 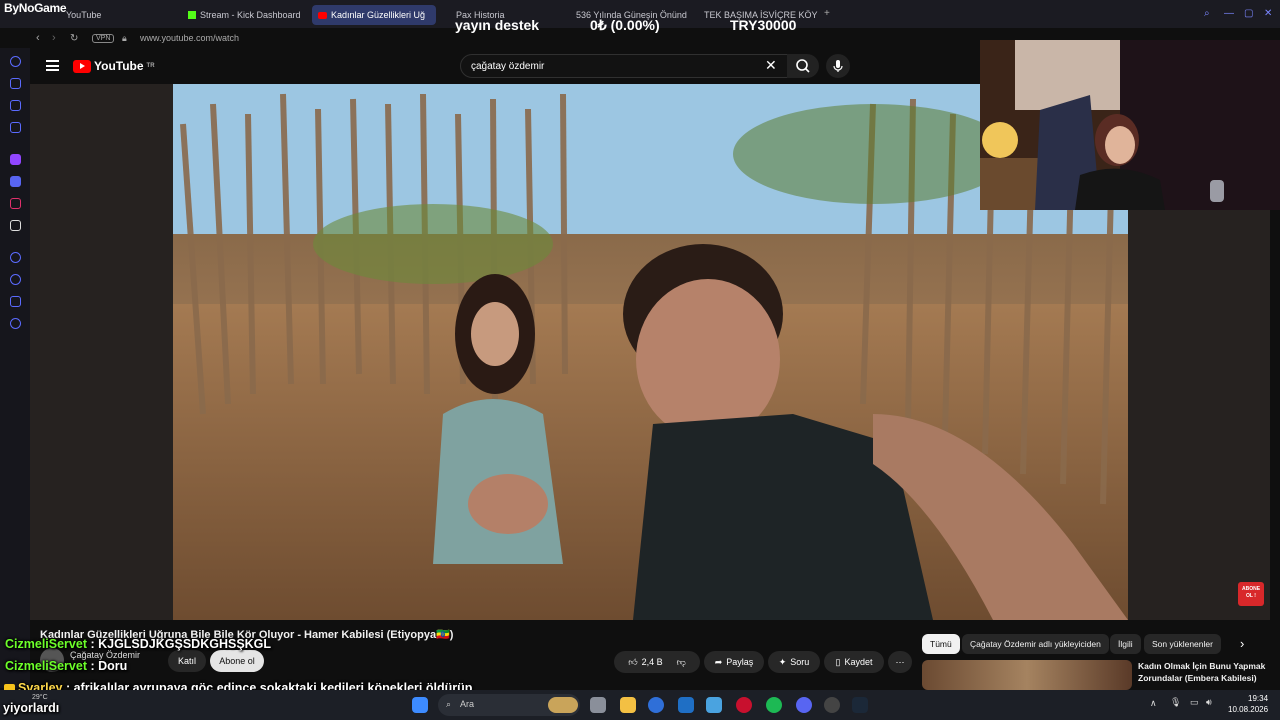 What do you see at coordinates (1242, 643) in the screenshot?
I see `chips-next-icon: ›` at bounding box center [1242, 643].